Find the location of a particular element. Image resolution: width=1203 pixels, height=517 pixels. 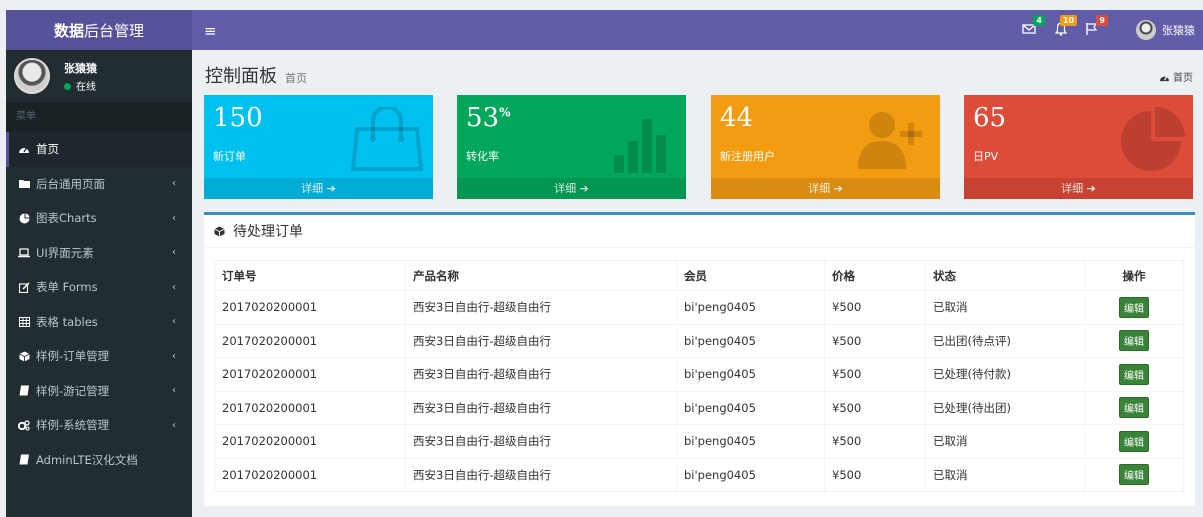

sidebar-item-forms: 表单 Forms ‹ is located at coordinates (99, 287).